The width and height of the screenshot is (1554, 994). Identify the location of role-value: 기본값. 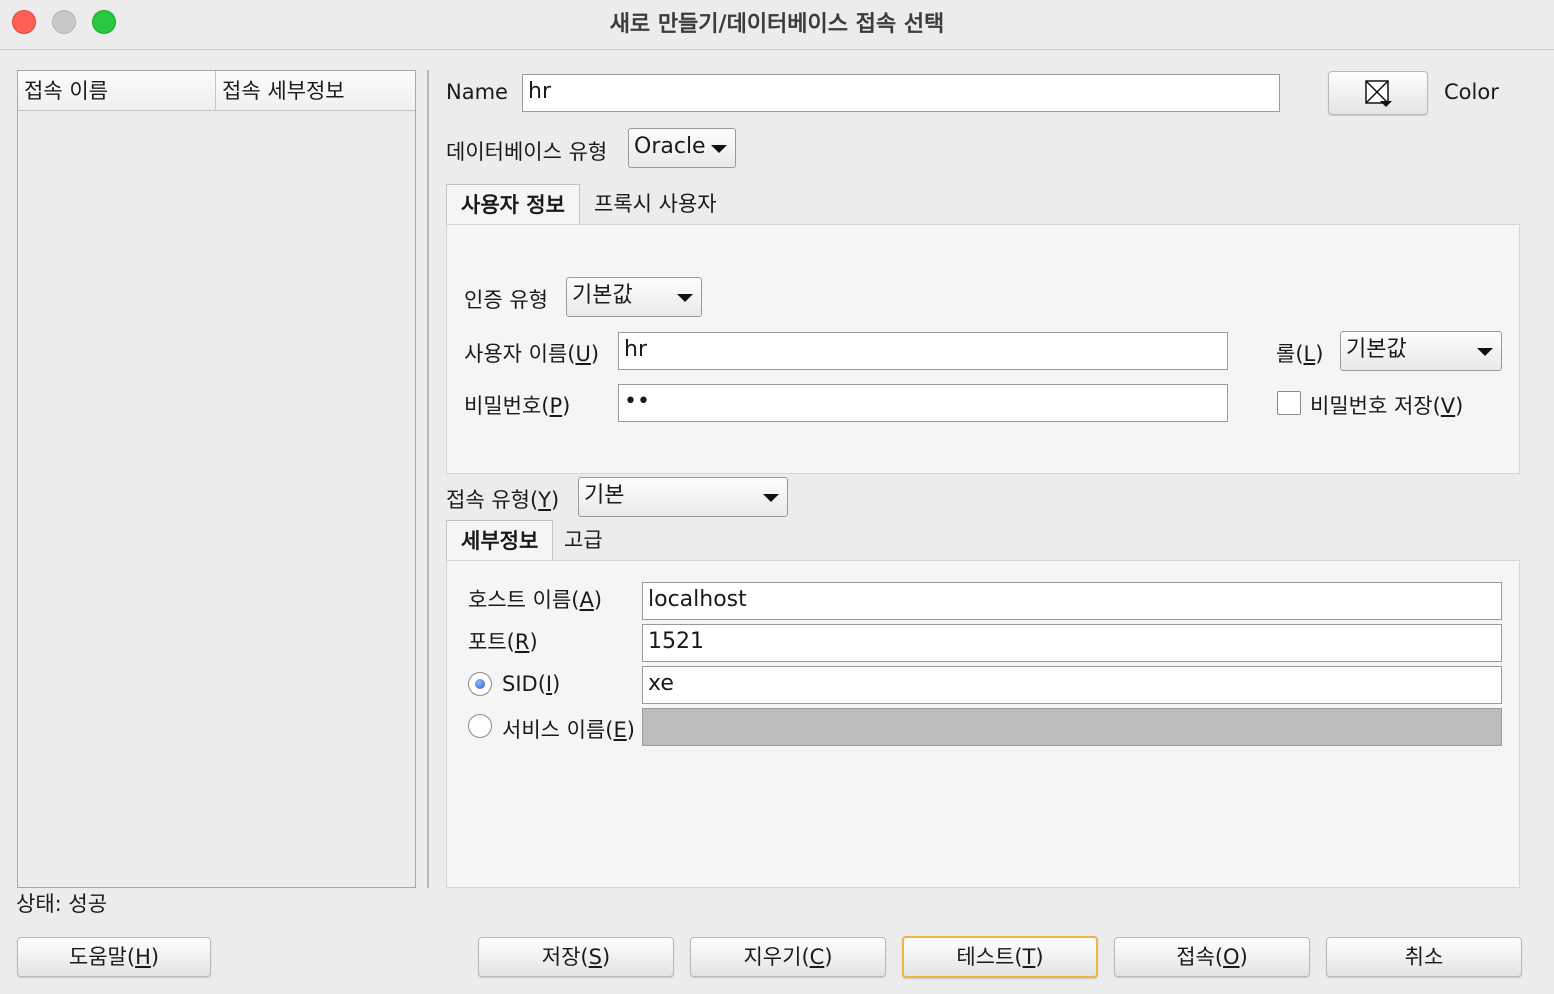
(1376, 349).